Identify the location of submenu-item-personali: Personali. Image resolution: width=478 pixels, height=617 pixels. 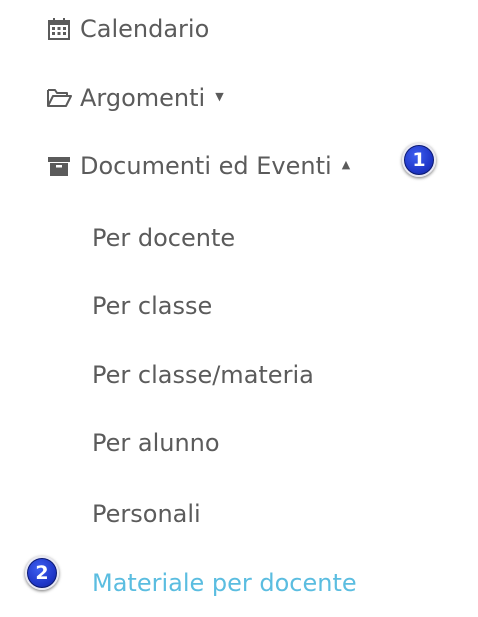
(146, 514).